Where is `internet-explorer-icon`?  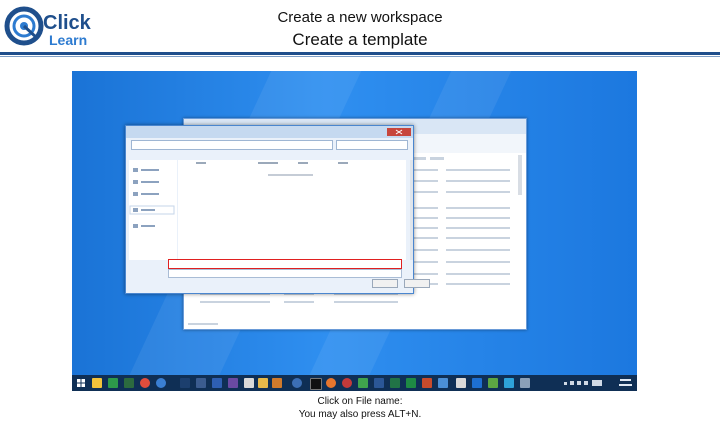
internet-explorer-icon is located at coordinates (161, 383).